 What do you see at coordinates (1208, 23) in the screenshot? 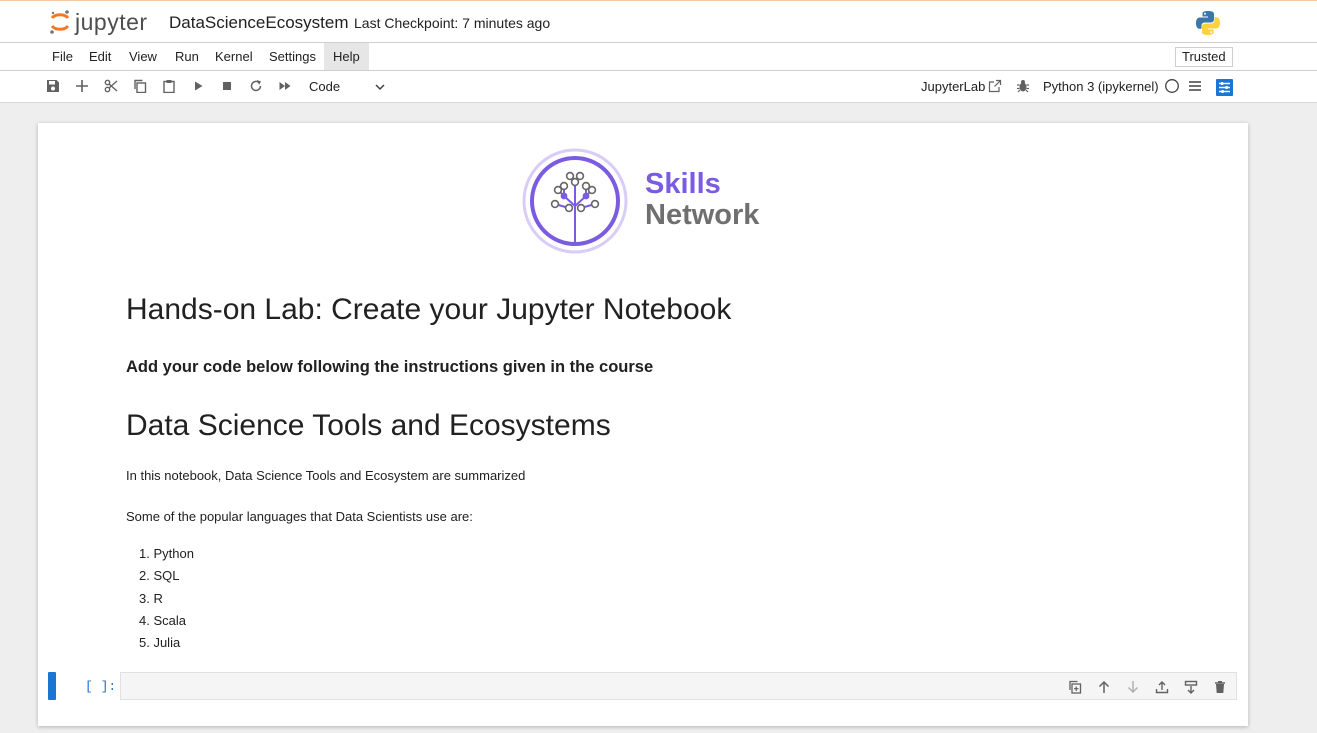
I see `python-logo-icon` at bounding box center [1208, 23].